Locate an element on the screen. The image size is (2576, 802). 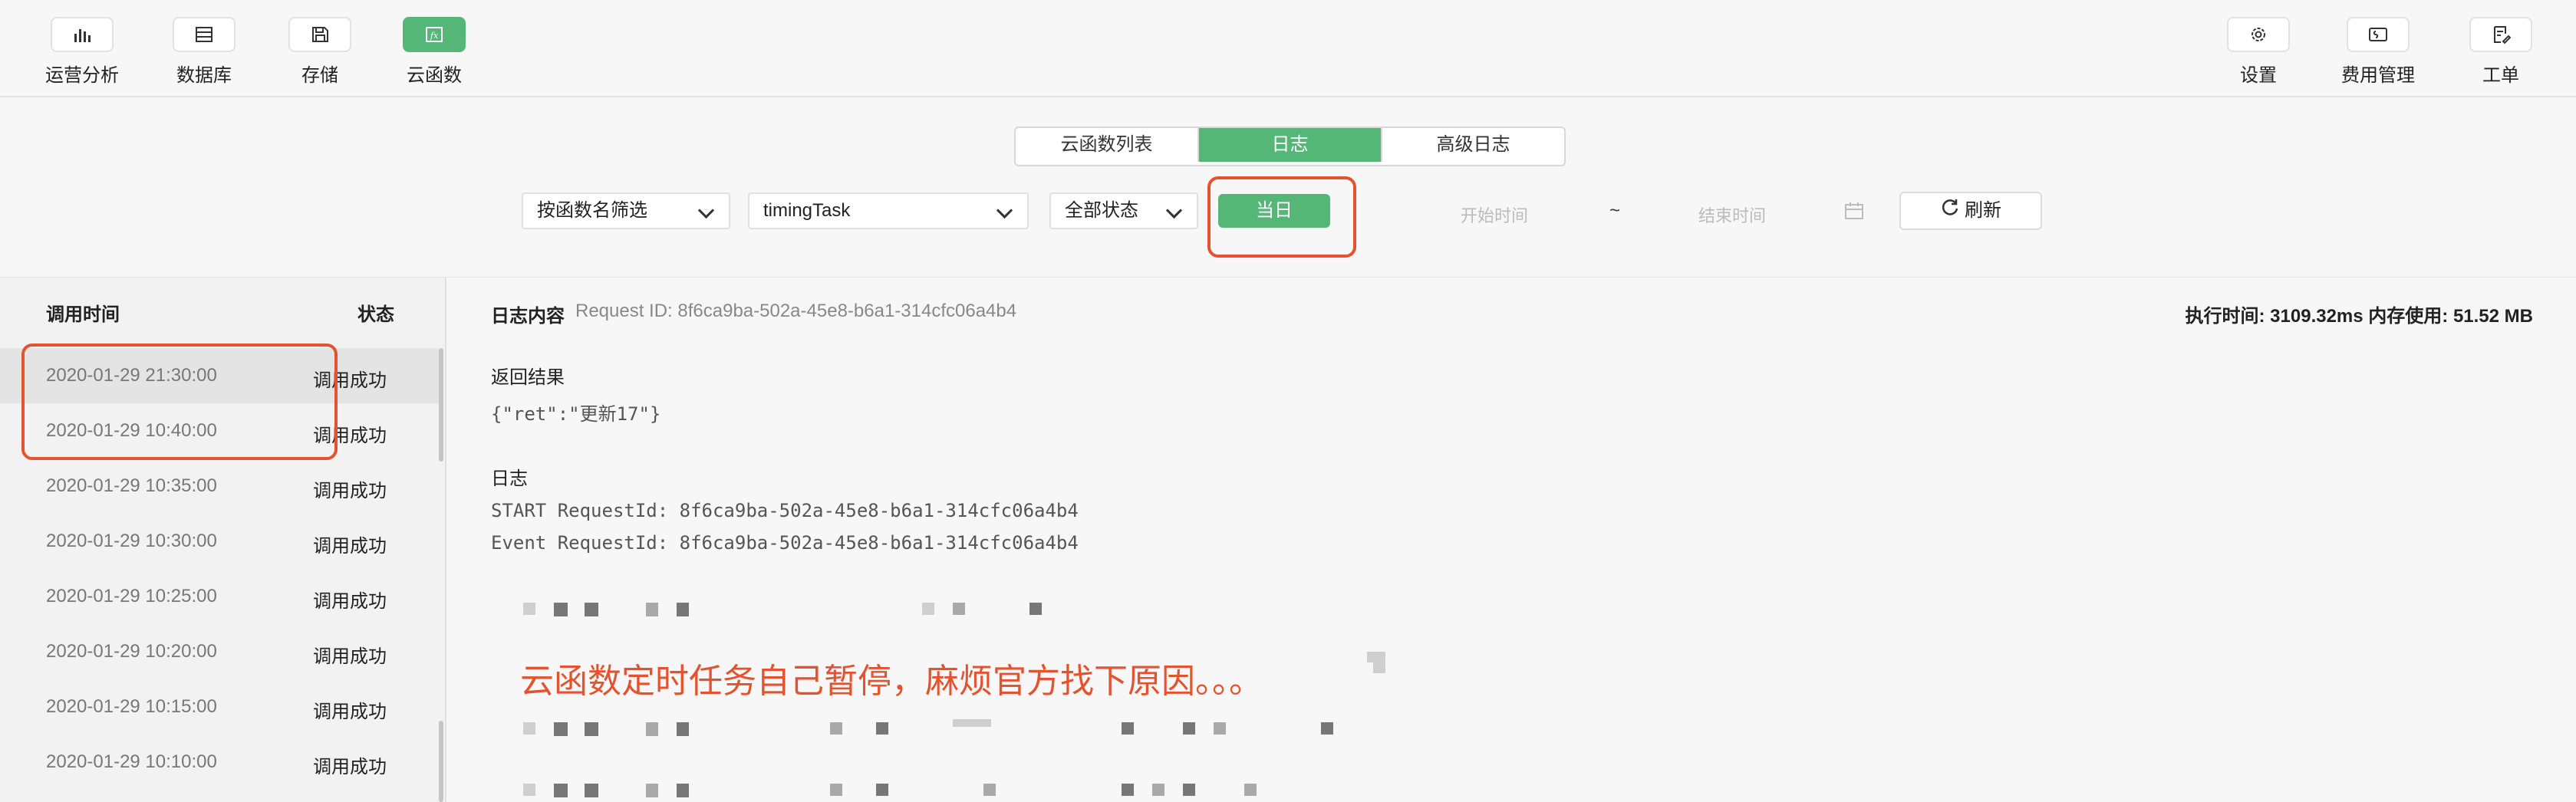
list-scrollbar-lower is located at coordinates (441, 761).